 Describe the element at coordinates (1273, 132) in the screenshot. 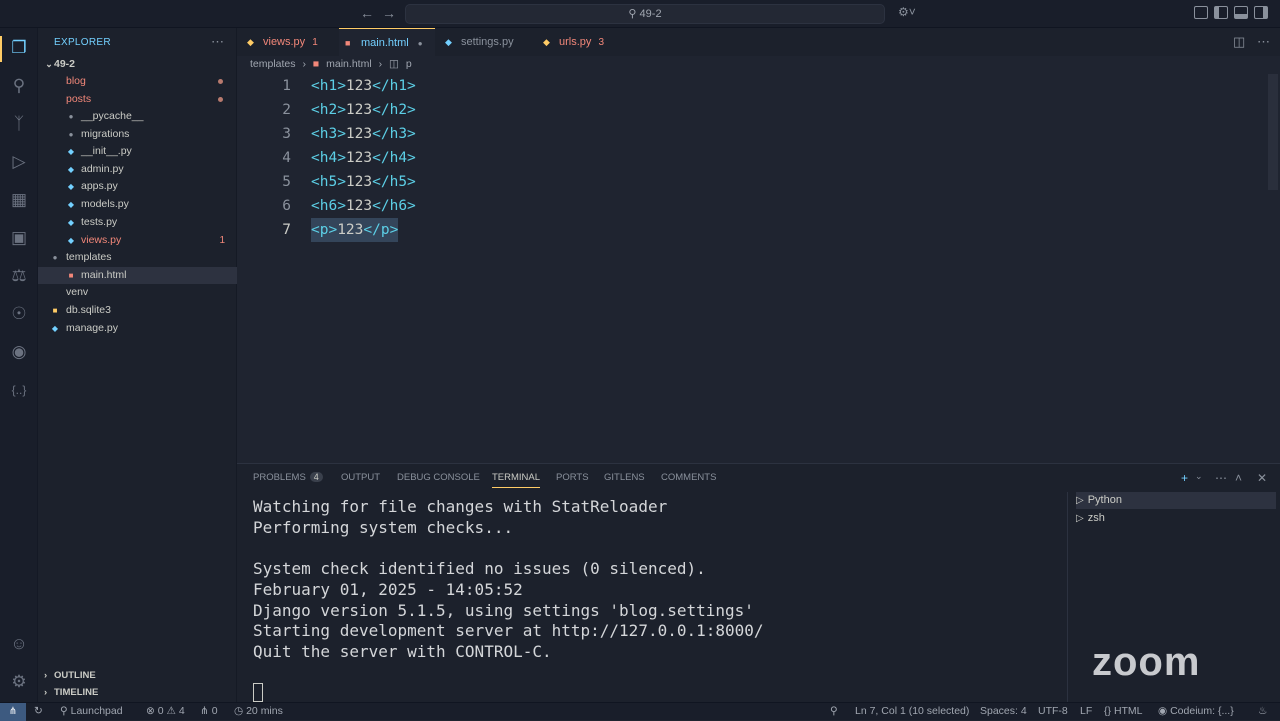

I see `editor-scrollbar` at that location.